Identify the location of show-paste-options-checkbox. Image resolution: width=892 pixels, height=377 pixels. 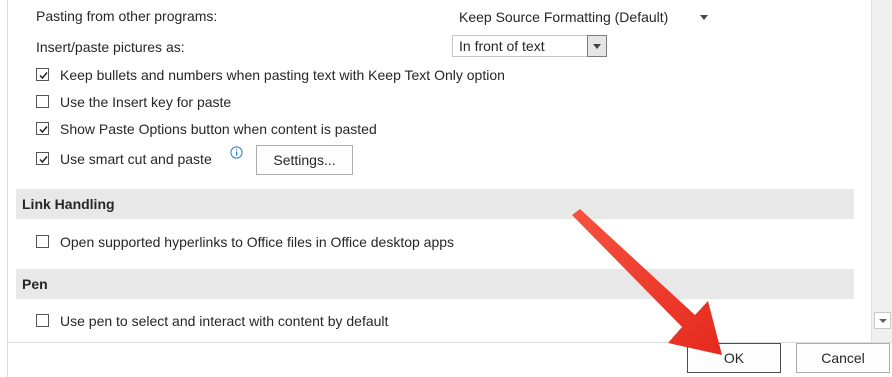
(42, 128).